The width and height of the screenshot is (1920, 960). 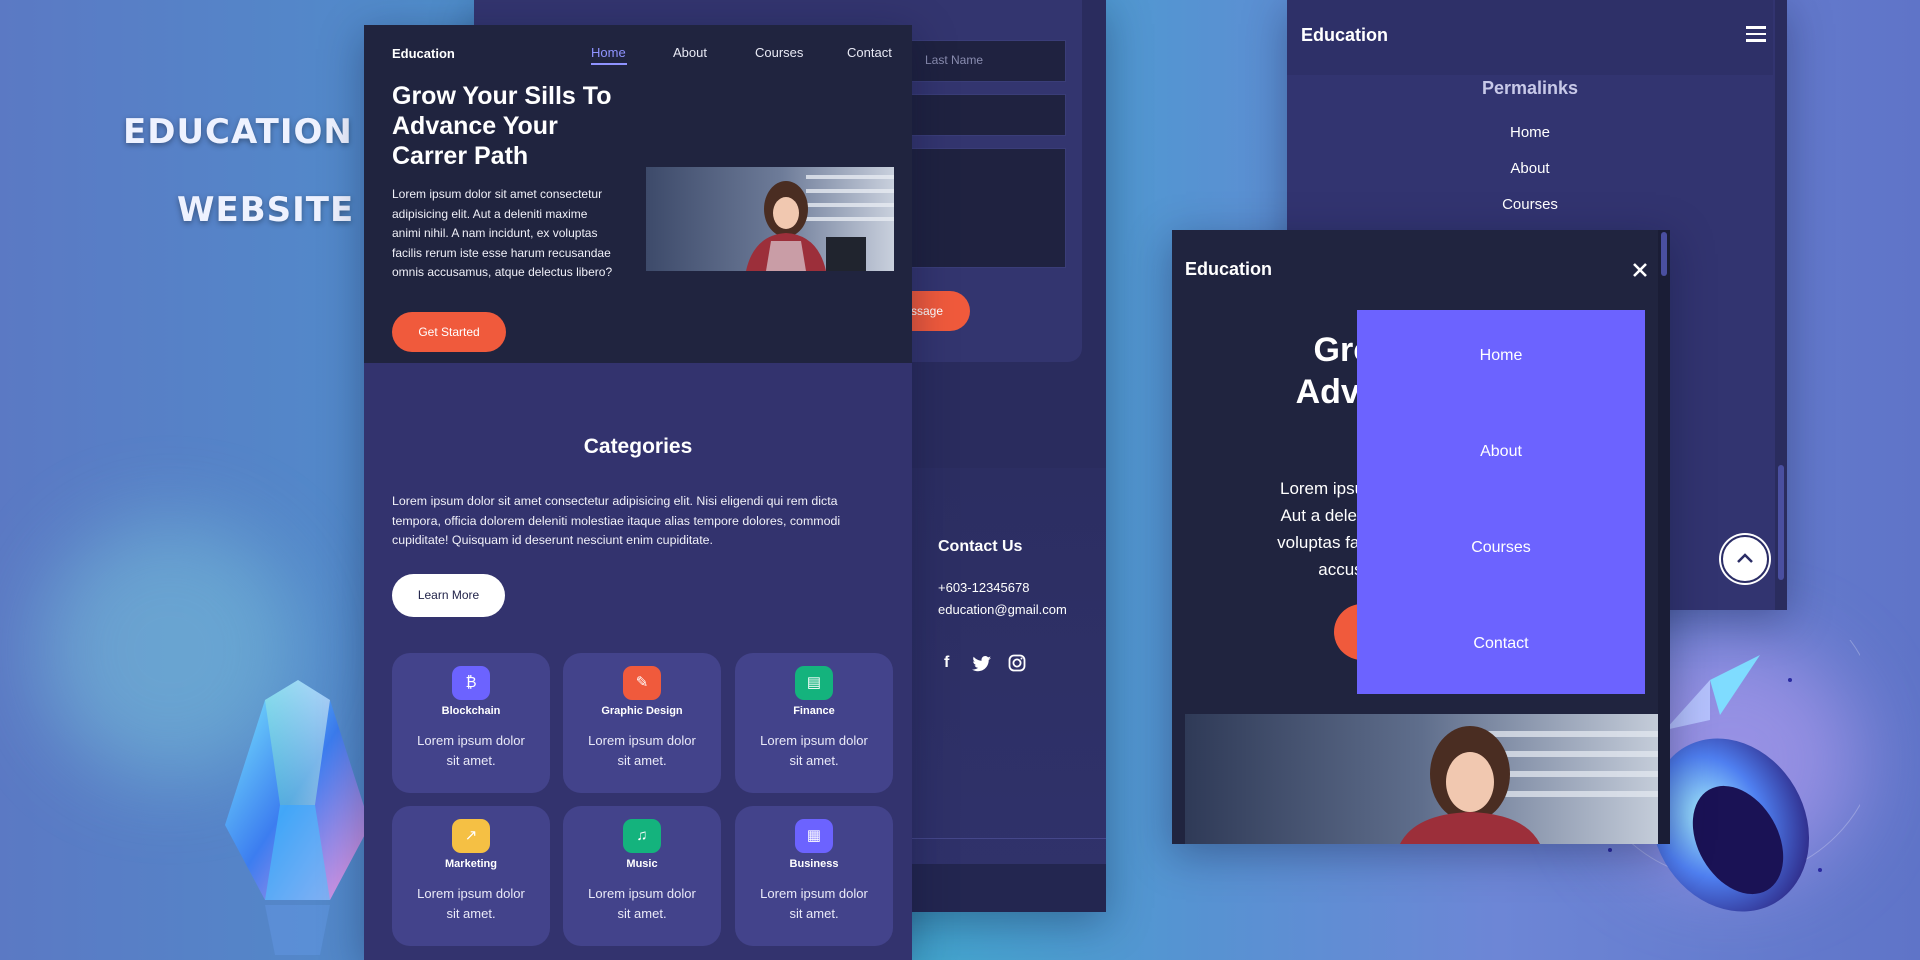 What do you see at coordinates (1530, 132) in the screenshot?
I see `permalink-home: Home` at bounding box center [1530, 132].